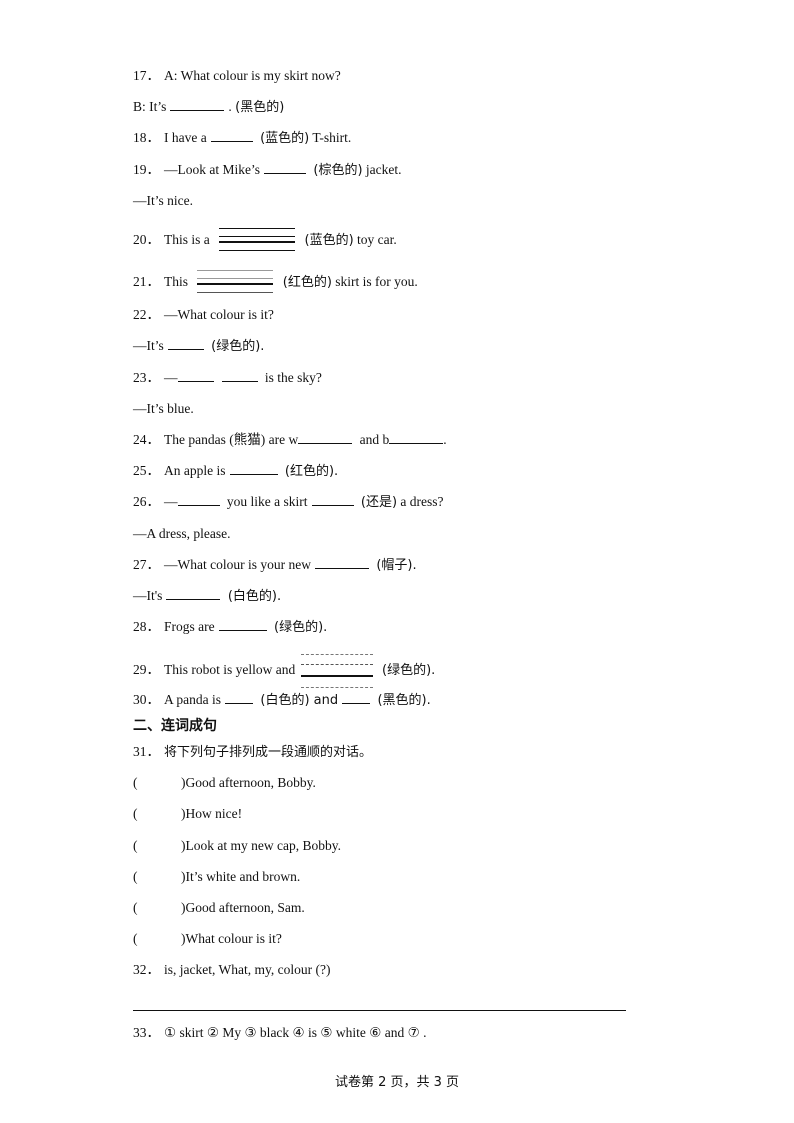 Image resolution: width=794 pixels, height=1123 pixels. What do you see at coordinates (146, 501) in the screenshot?
I see `question-number: 26．` at bounding box center [146, 501].